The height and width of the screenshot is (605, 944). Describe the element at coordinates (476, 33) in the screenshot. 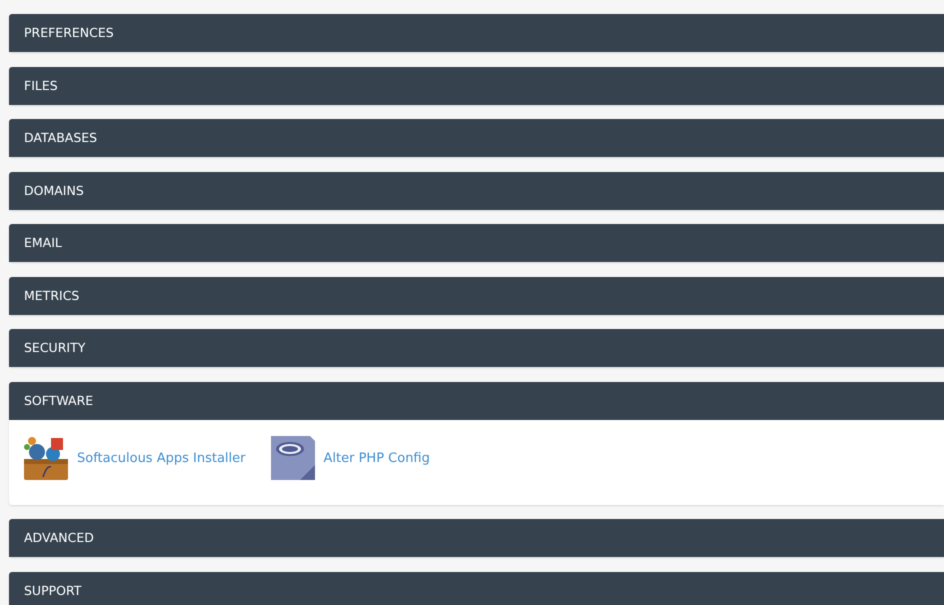

I see `section-header: PREFERENCES` at that location.